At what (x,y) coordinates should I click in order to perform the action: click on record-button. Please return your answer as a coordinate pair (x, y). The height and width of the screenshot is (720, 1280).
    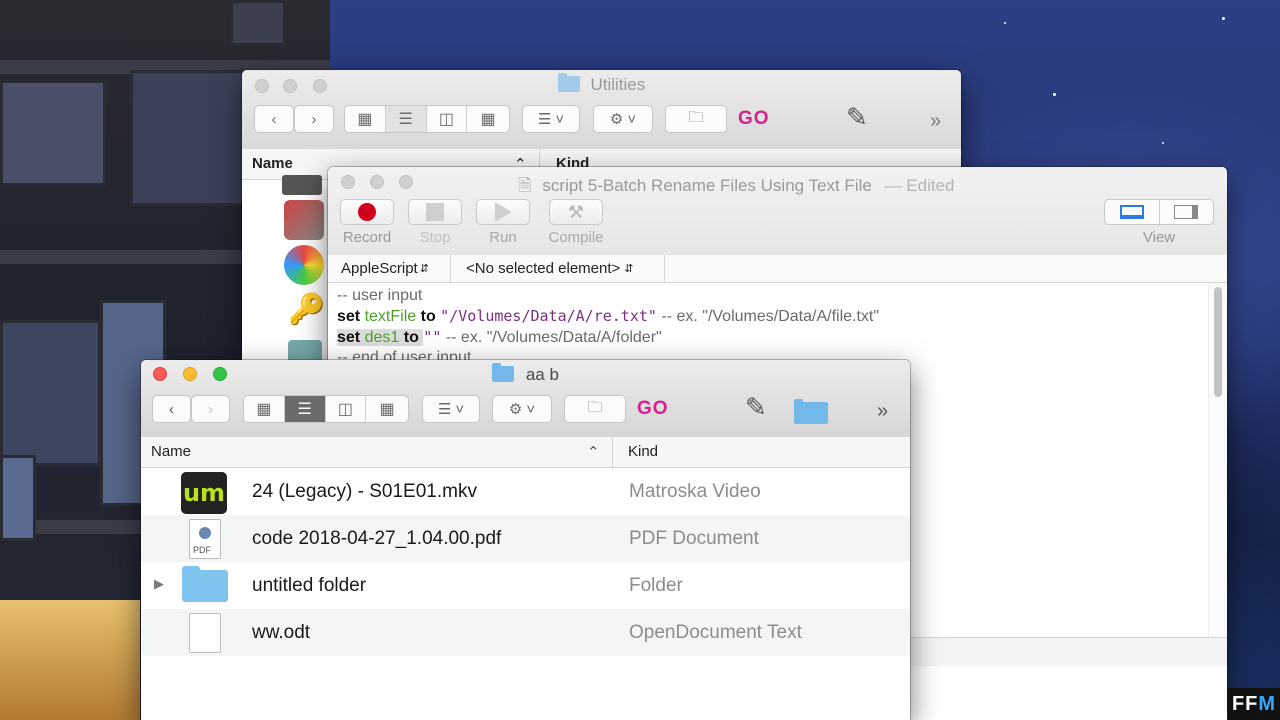
    Looking at the image, I should click on (367, 212).